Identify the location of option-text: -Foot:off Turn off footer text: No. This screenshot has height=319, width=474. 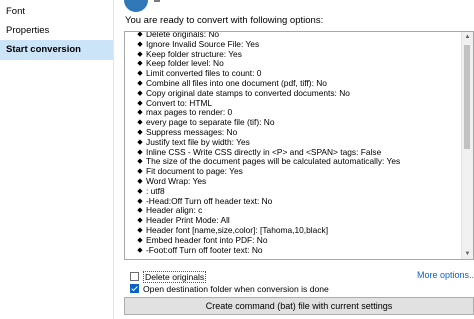
(204, 249).